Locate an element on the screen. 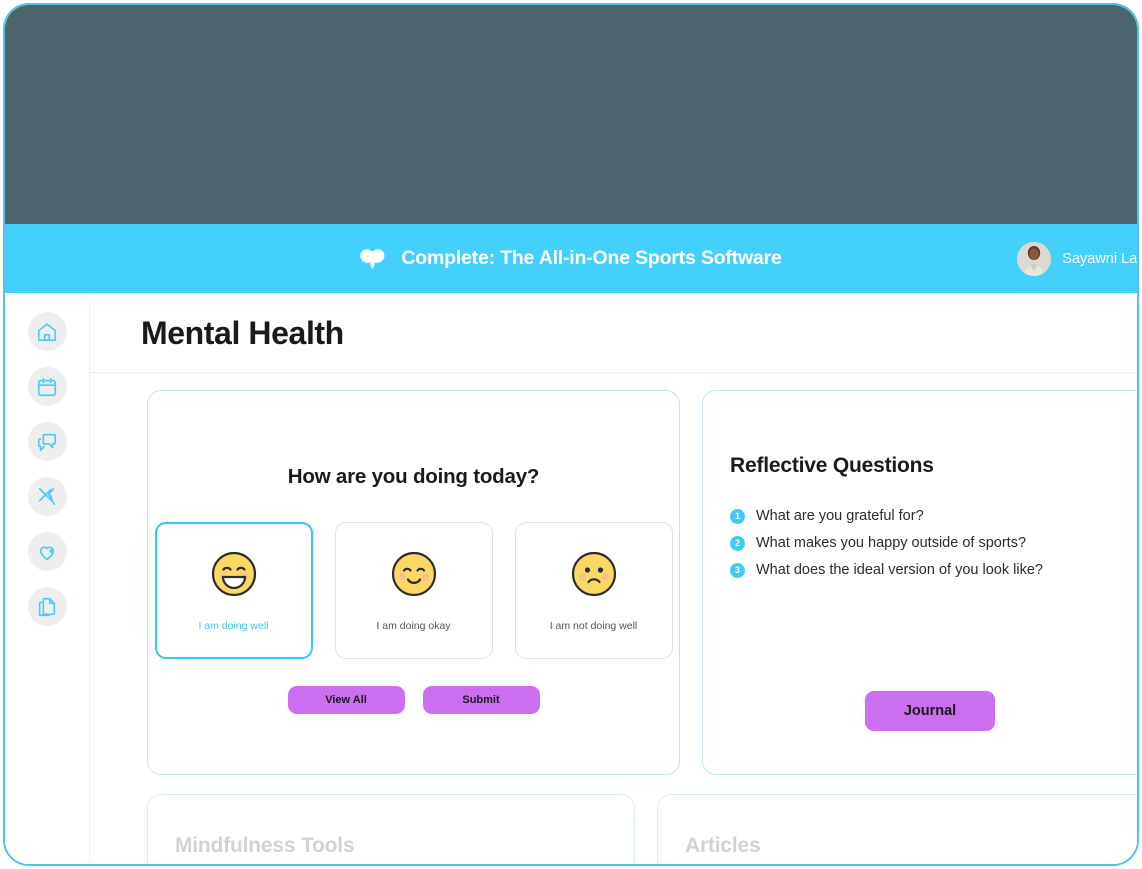 This screenshot has height=869, width=1142. journal-button: Journal is located at coordinates (930, 711).